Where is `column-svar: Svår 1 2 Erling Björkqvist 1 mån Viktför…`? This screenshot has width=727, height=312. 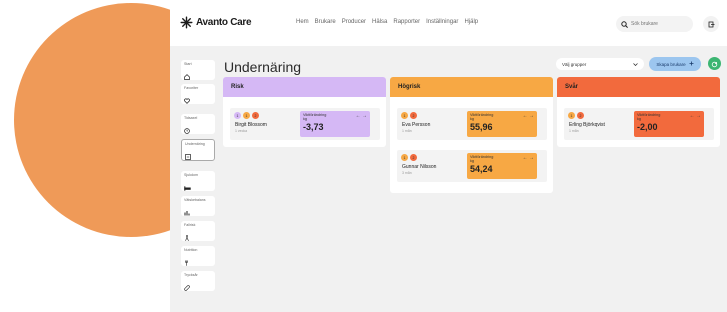 column-svar: Svår 1 2 Erling Björkqvist 1 mån Viktför… is located at coordinates (638, 112).